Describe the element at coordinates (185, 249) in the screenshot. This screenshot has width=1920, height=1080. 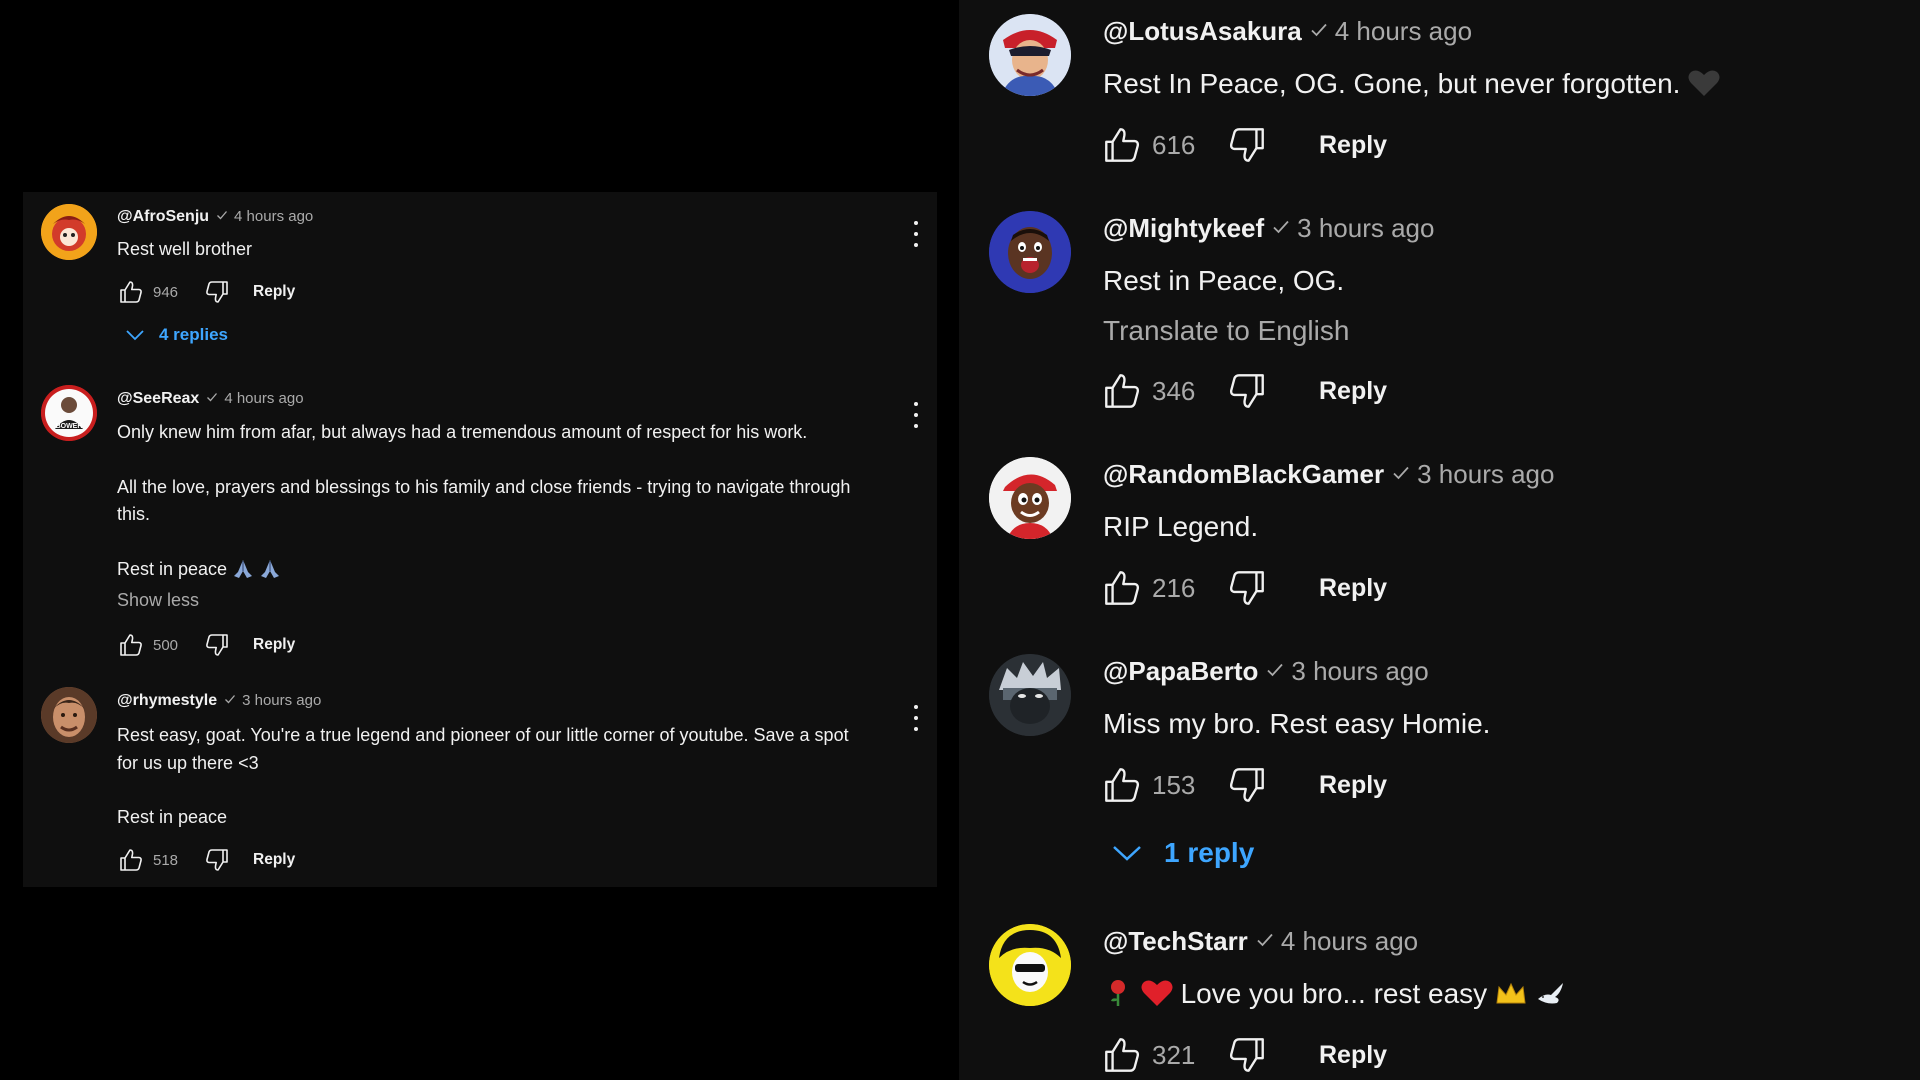
I see `comment-line: Rest well brother` at that location.